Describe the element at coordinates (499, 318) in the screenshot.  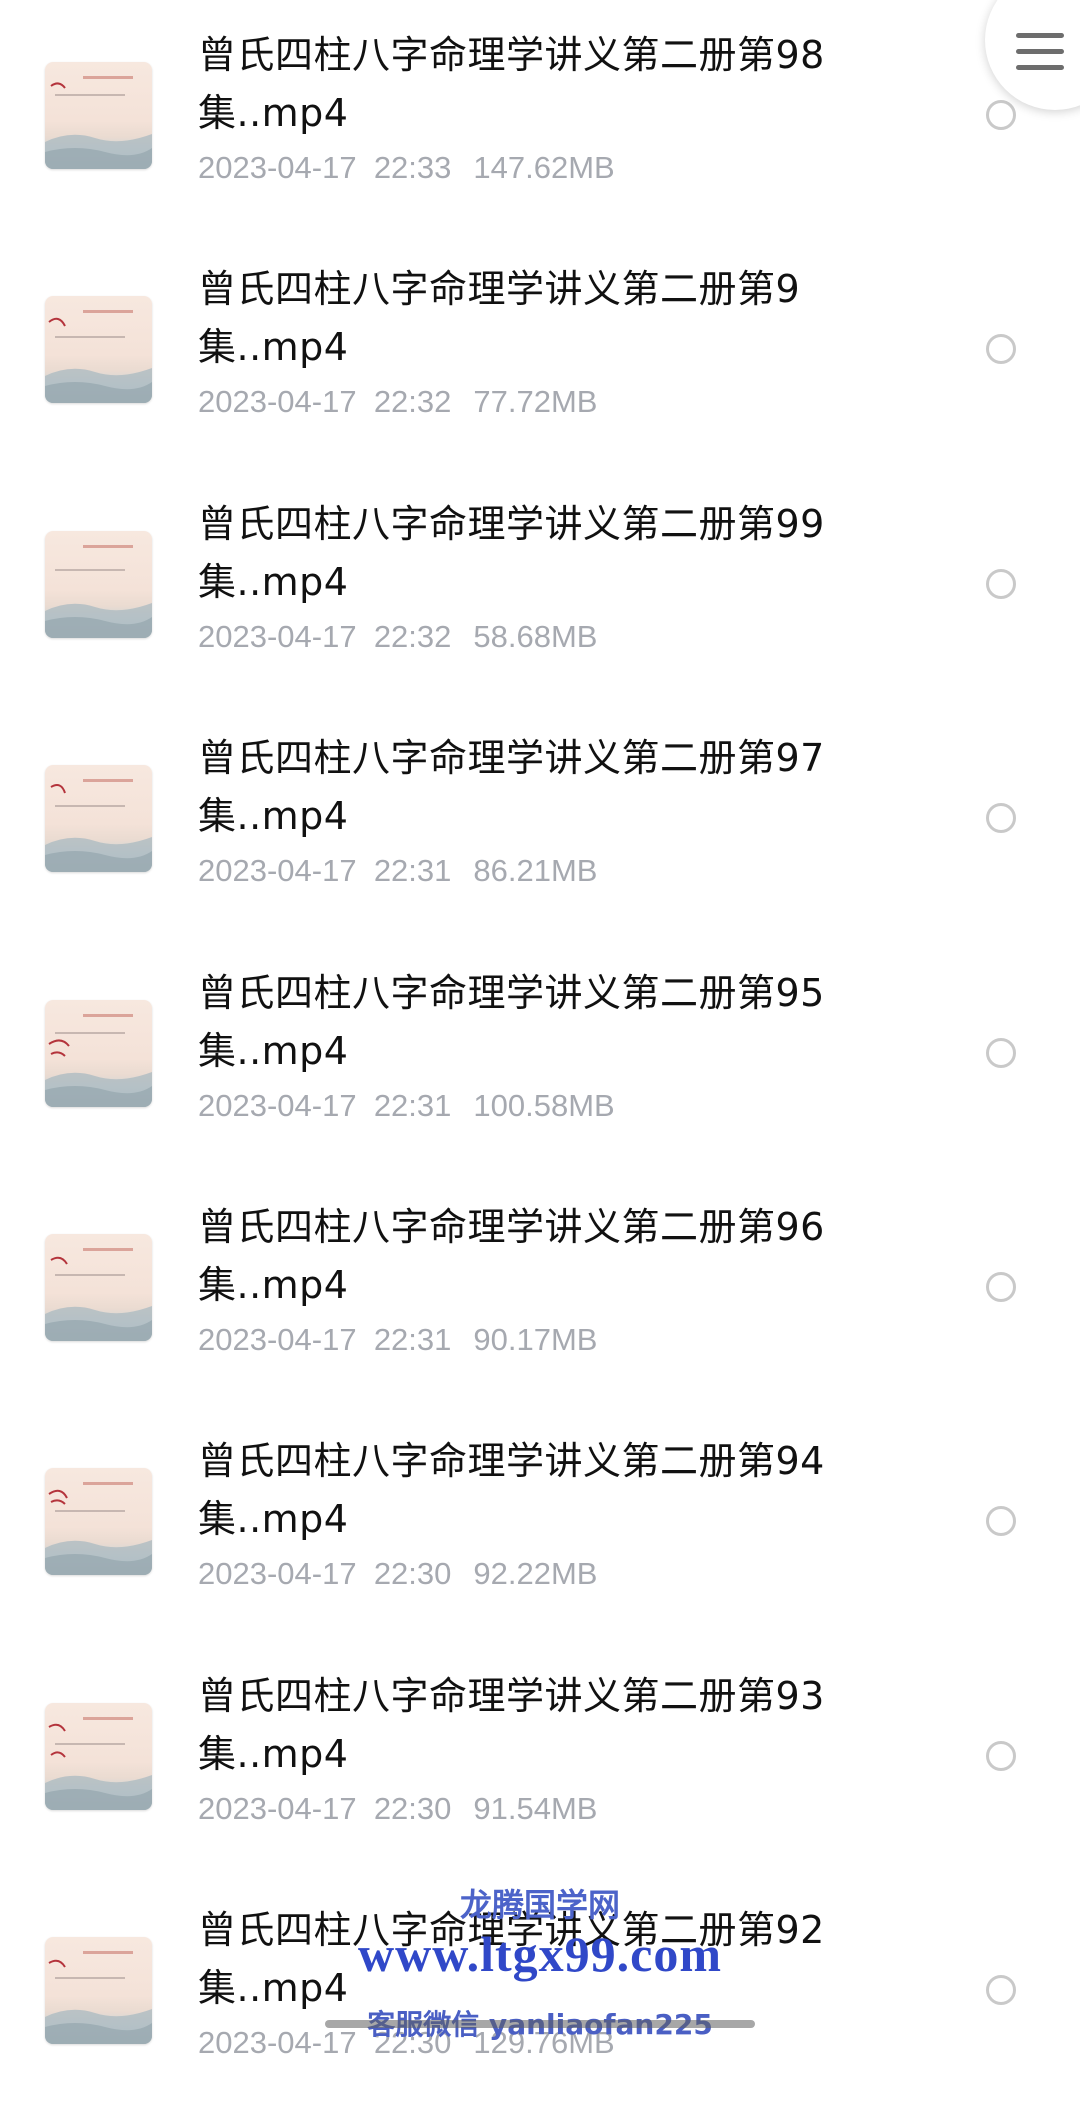
I see `file-name: 曾氏四柱八字命理学讲义第二册第9集..mp4` at that location.